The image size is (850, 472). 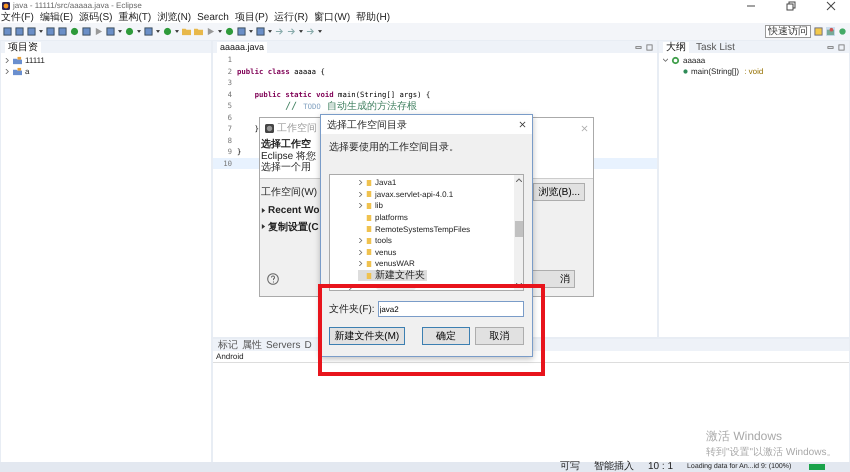 I want to click on menu-item: 编辑(E), so click(x=57, y=17).